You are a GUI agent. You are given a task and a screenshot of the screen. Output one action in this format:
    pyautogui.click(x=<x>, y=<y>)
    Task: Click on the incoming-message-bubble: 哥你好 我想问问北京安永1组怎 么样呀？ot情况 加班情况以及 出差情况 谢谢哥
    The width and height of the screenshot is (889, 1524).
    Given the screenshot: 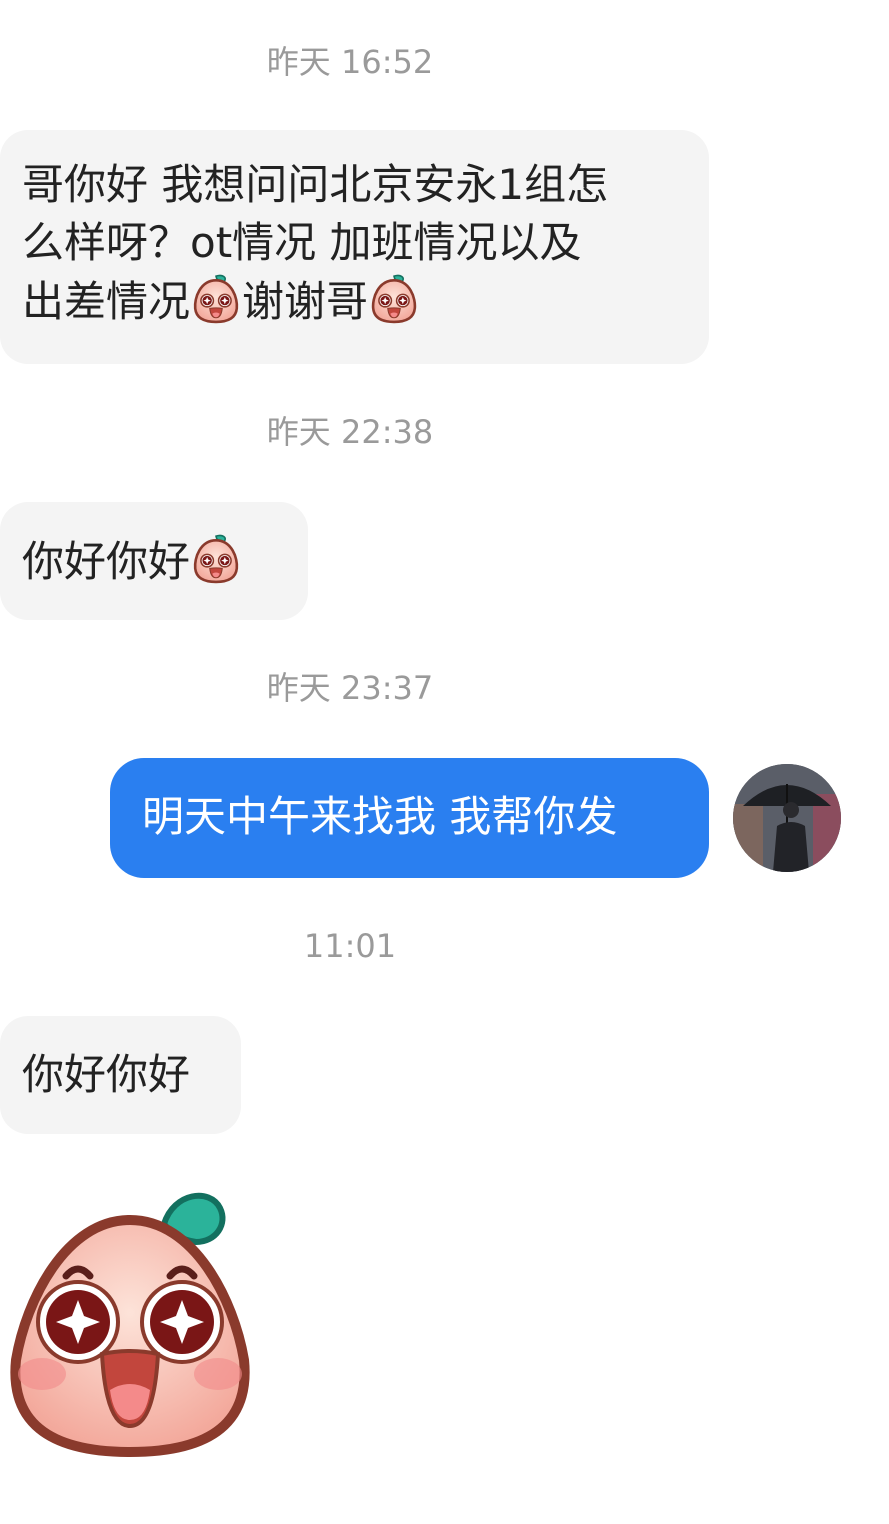 What is the action you would take?
    pyautogui.click(x=354, y=247)
    